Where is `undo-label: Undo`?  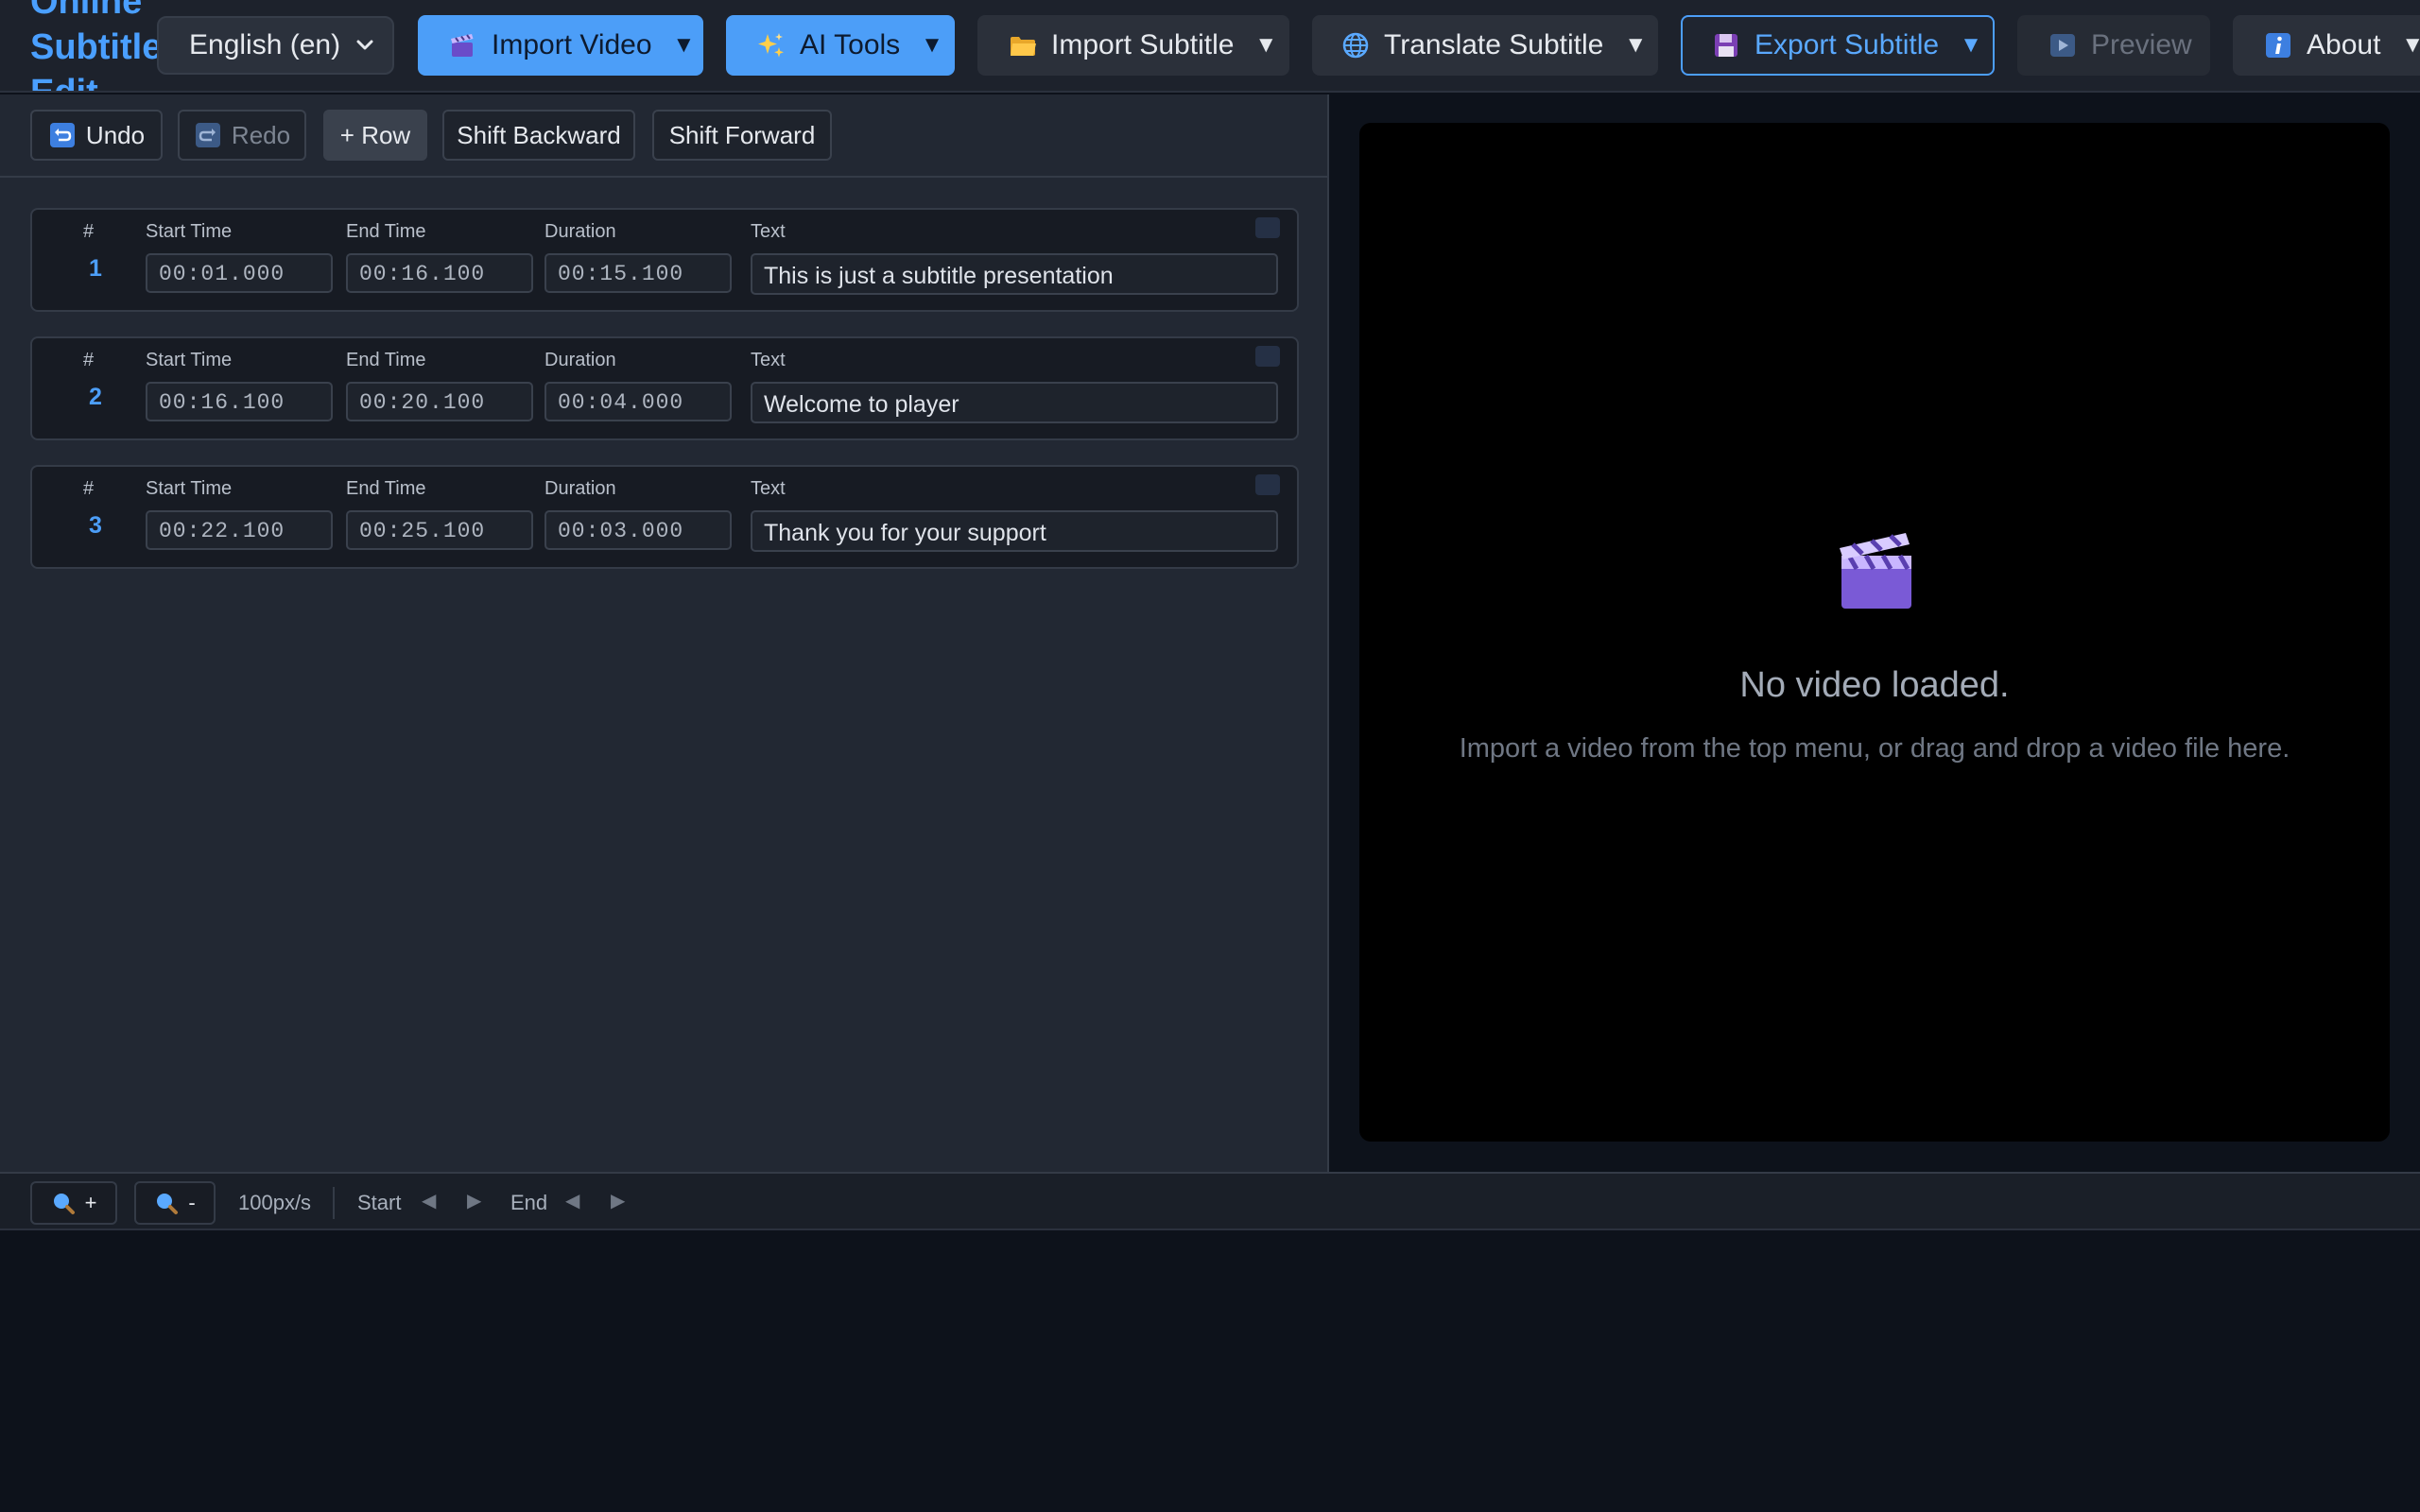
undo-label: Undo is located at coordinates (115, 134).